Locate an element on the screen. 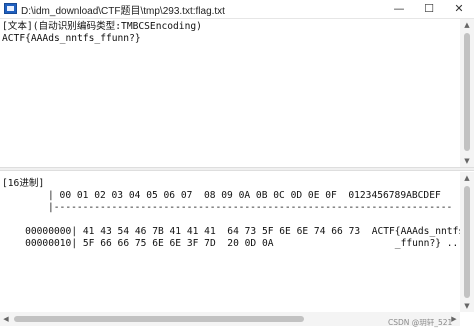  watermark: CSDN @玥轩_521 is located at coordinates (420, 322).